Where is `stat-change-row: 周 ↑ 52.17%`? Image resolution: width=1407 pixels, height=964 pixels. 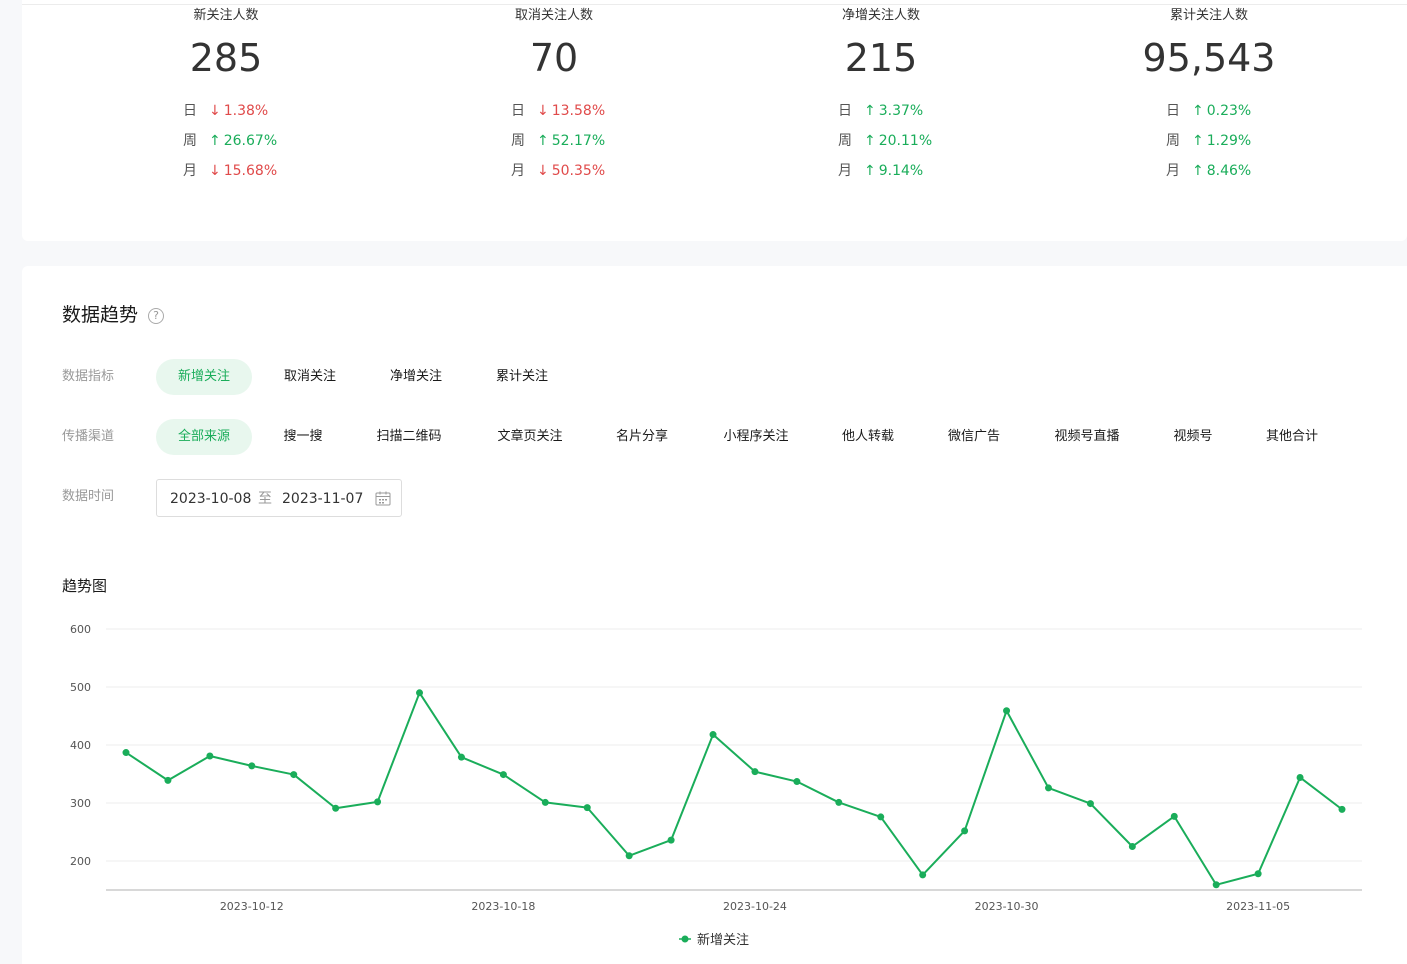 stat-change-row: 周 ↑ 52.17% is located at coordinates (558, 141).